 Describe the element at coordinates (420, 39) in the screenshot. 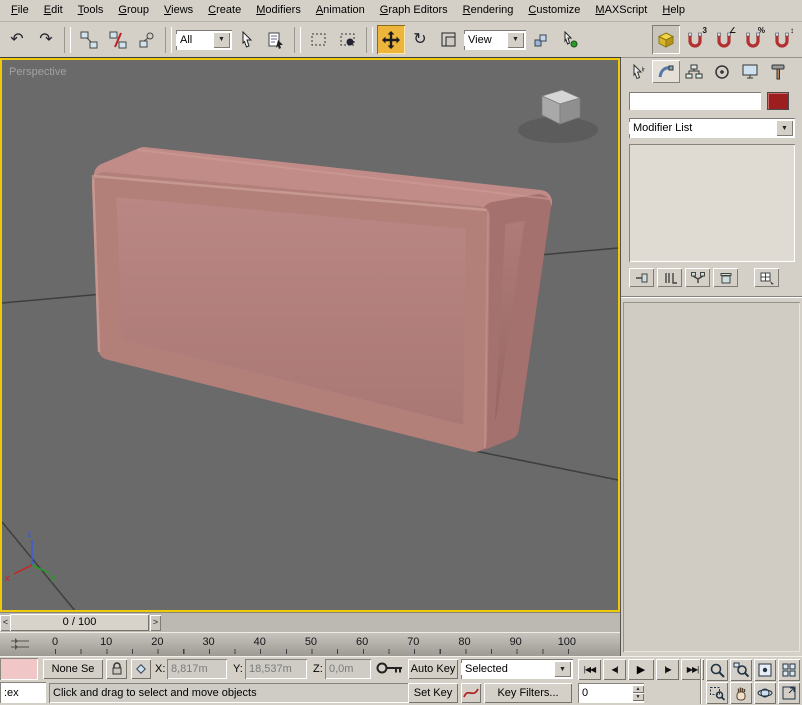

I see `select-and-rotate-button: ↻` at that location.